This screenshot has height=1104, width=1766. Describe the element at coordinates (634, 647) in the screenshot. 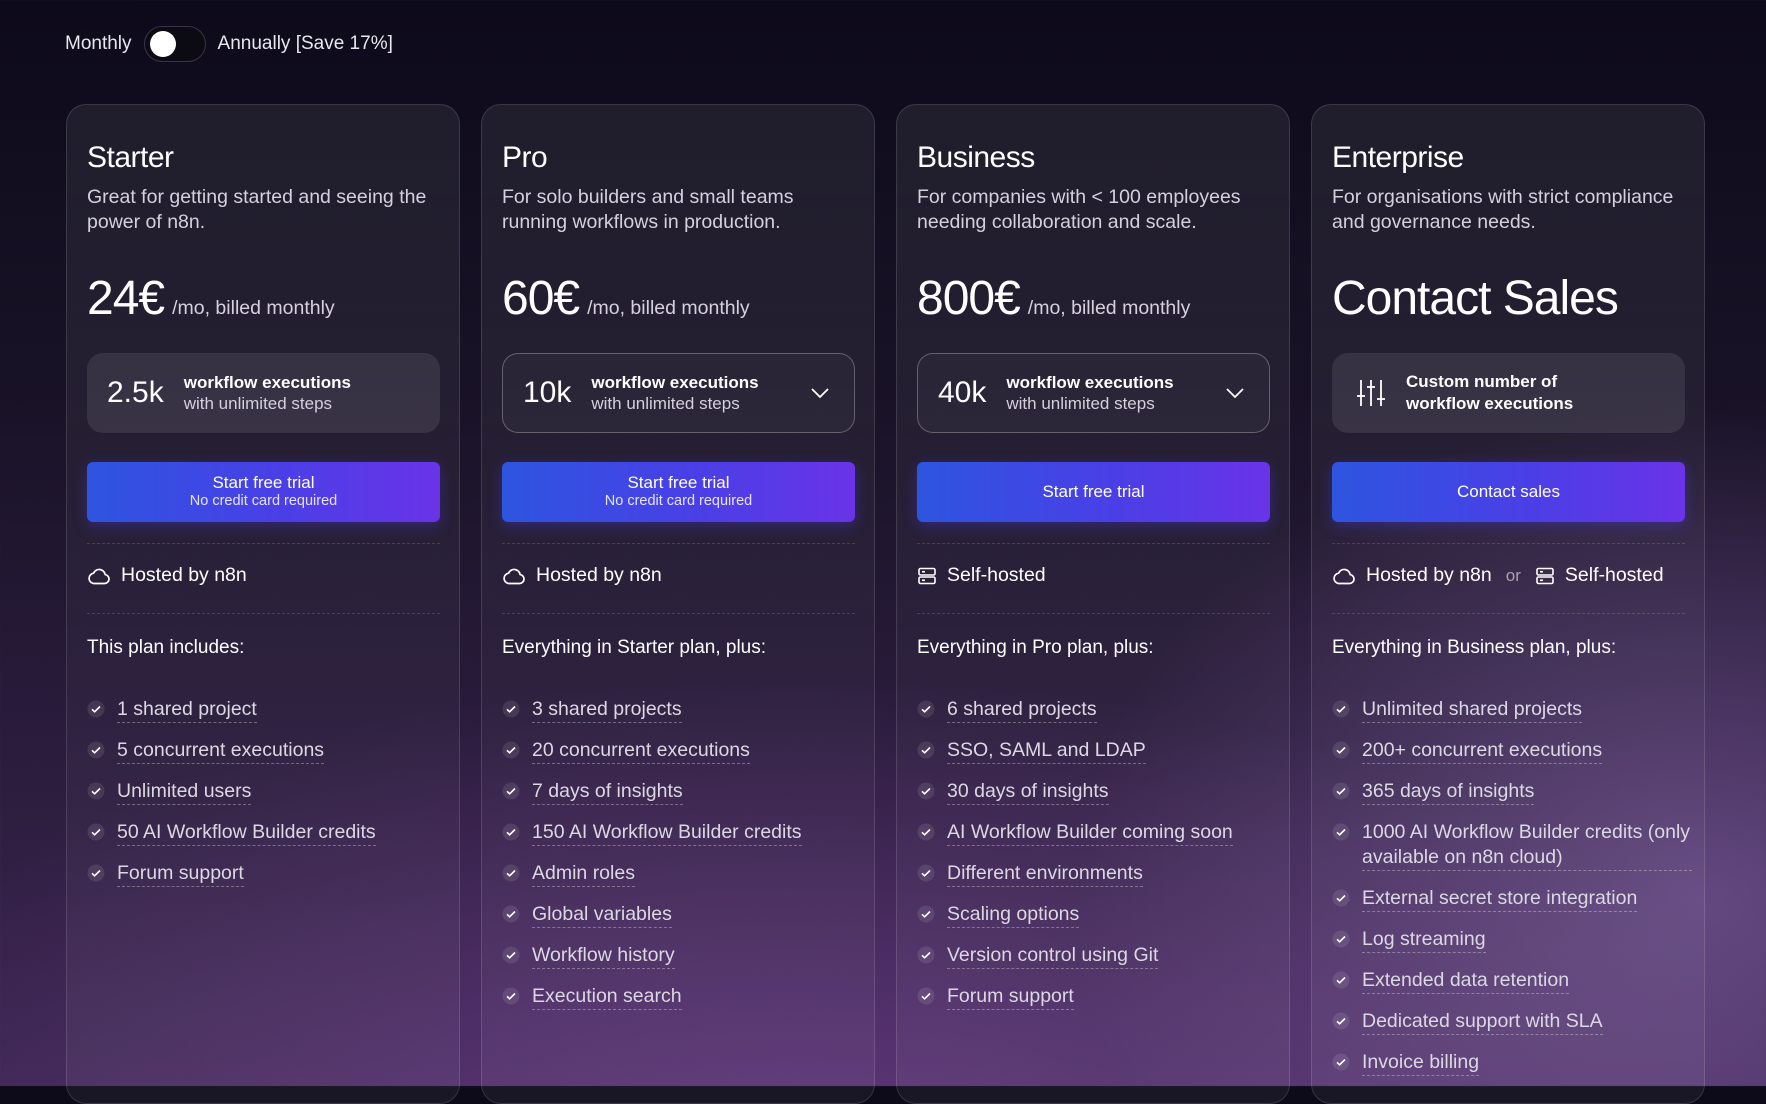

I see `includes-heading: Everything in Starter plan, plus:` at that location.